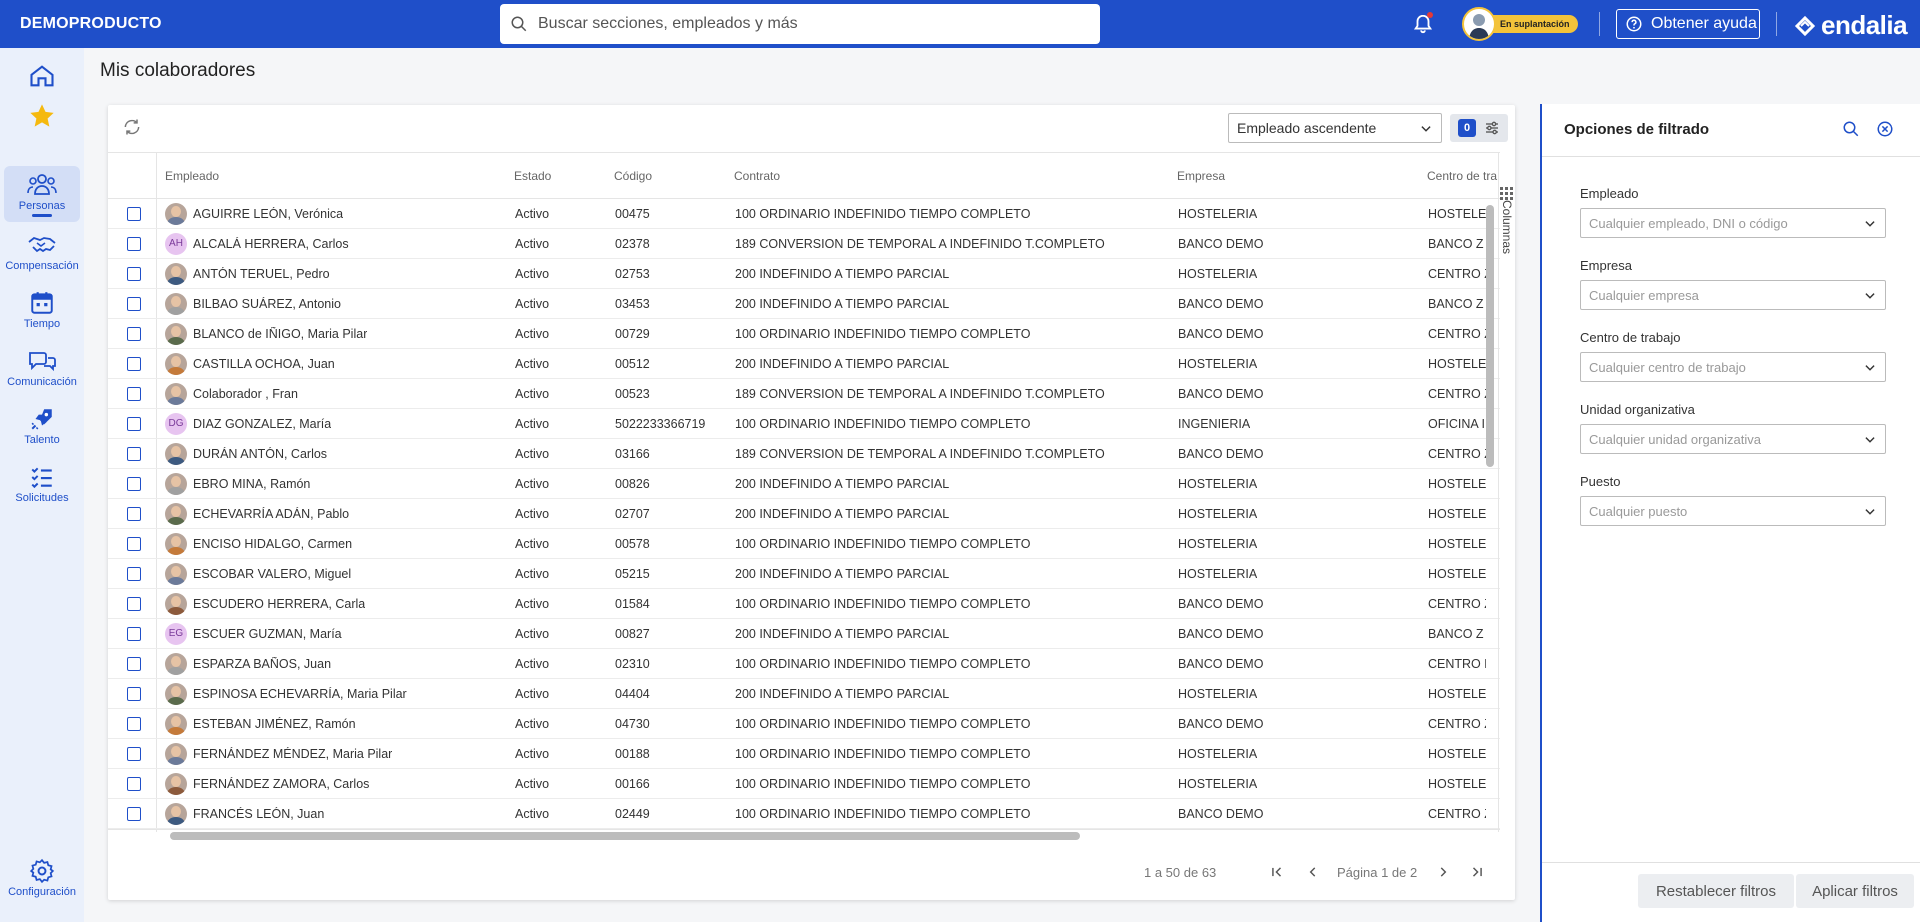  I want to click on prev-page-button, so click(1313, 874).